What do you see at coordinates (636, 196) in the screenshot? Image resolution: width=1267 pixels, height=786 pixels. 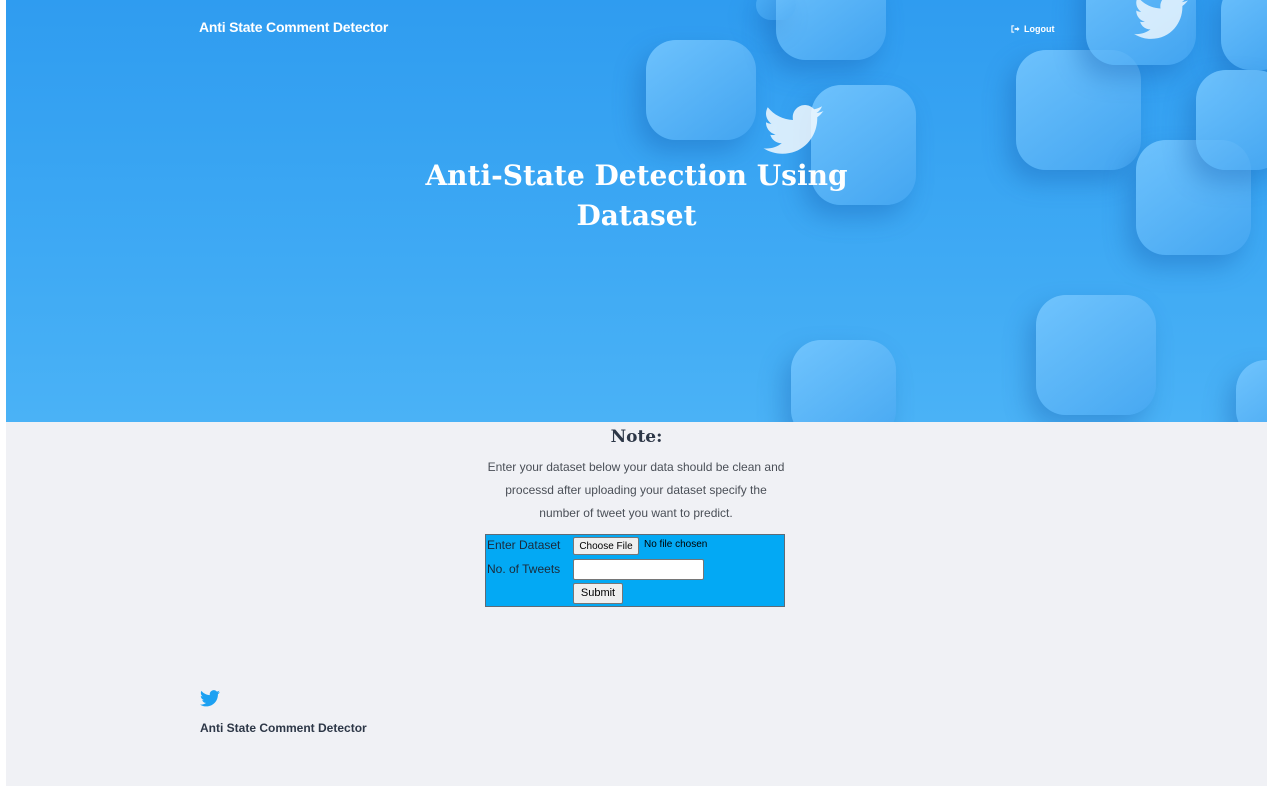 I see `page-title: Anti-State Detection Using Dataset` at bounding box center [636, 196].